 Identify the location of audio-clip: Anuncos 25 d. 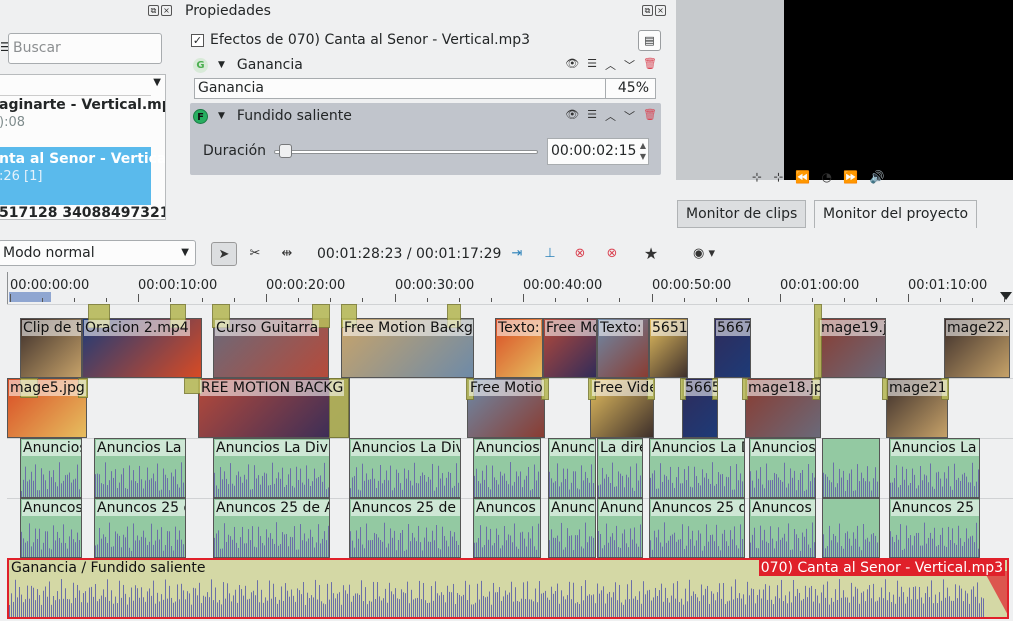
(934, 528).